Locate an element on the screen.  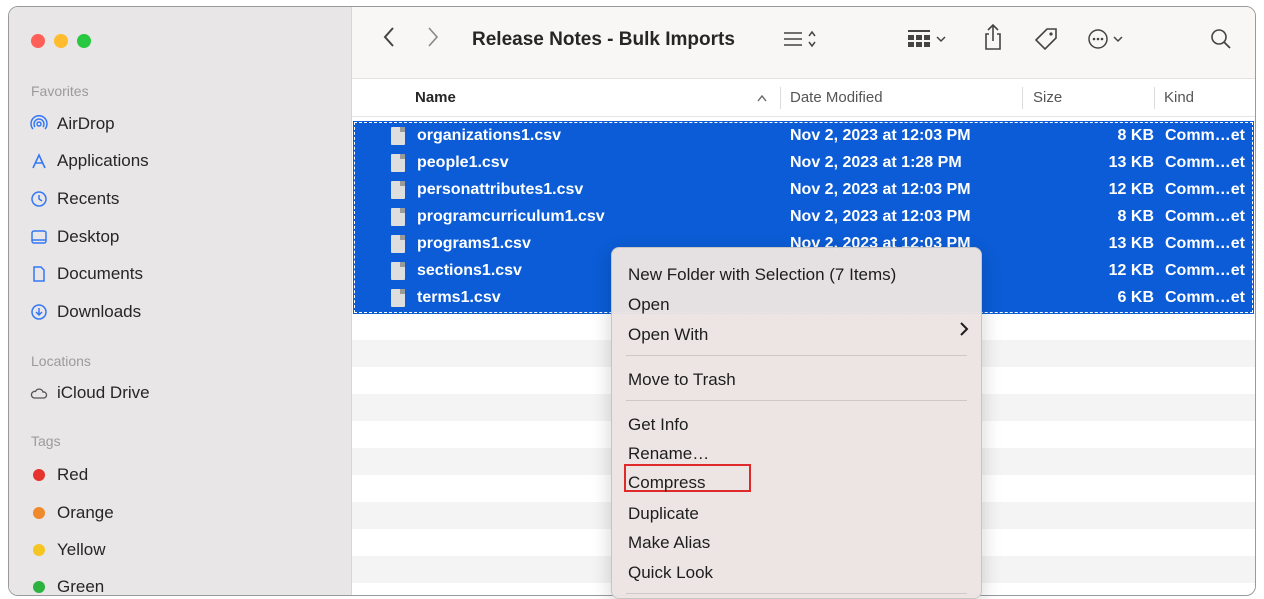
menu-item-compress: Compress is located at coordinates (666, 483).